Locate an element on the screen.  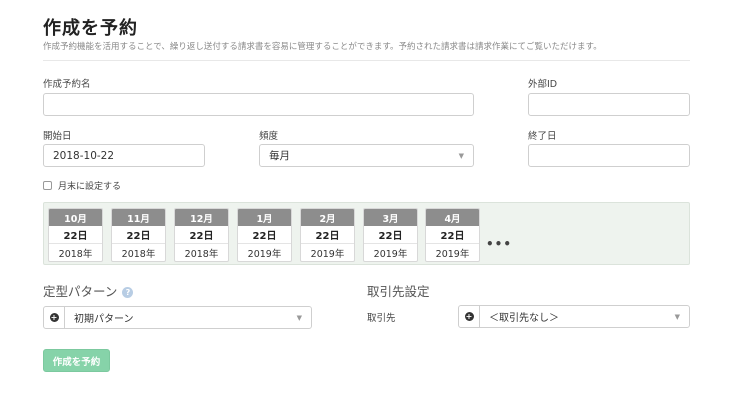
pattern-section-title: 定型パターン? is located at coordinates (88, 290).